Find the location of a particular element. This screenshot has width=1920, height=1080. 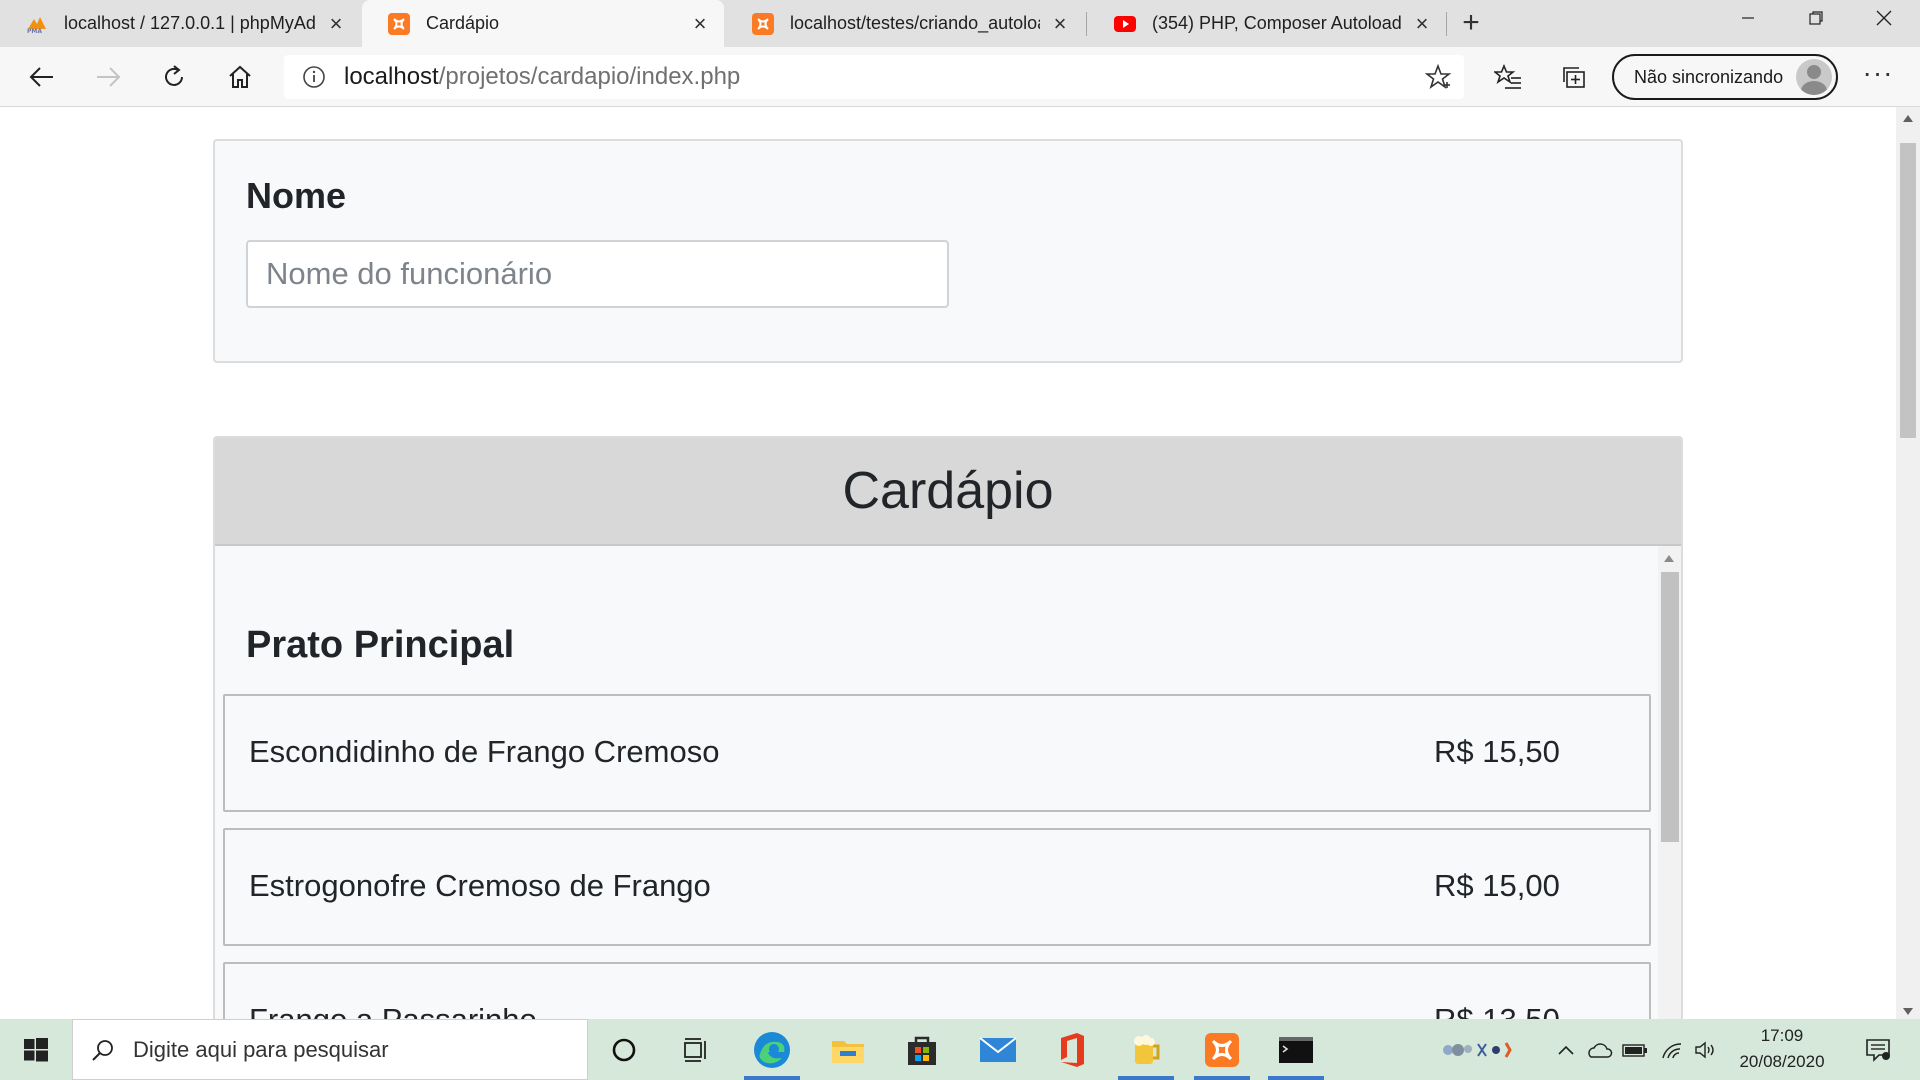

tab-title: Cardápio is located at coordinates (463, 23).